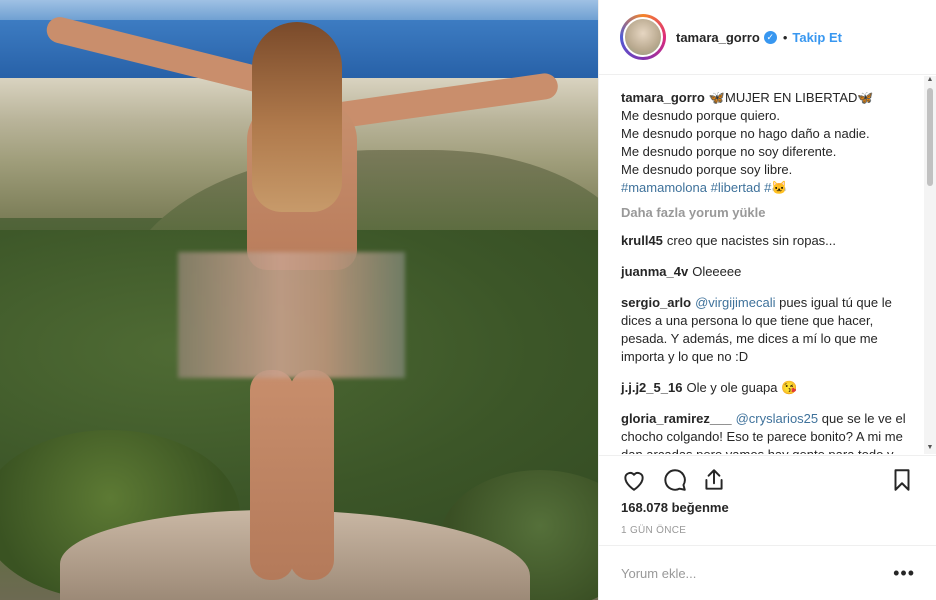 Image resolution: width=936 pixels, height=600 pixels. Describe the element at coordinates (791, 97) in the screenshot. I see `caption-line: 🦋MUJER EN LIBERTAD🦋` at that location.